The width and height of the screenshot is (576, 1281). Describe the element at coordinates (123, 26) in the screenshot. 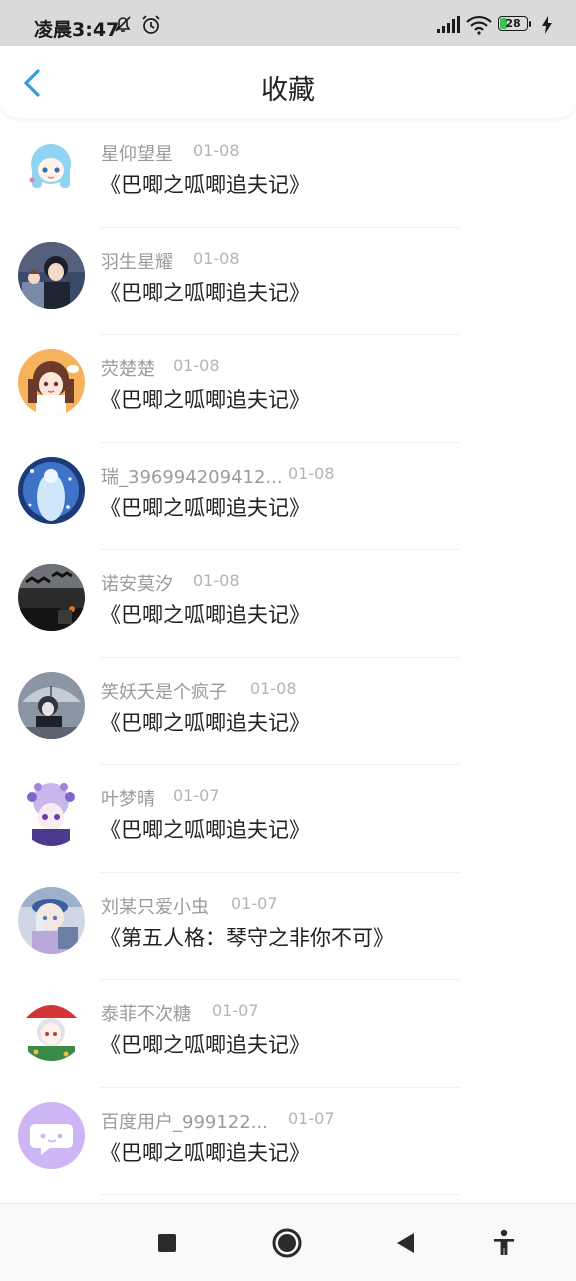

I see `bell-off-icon` at that location.